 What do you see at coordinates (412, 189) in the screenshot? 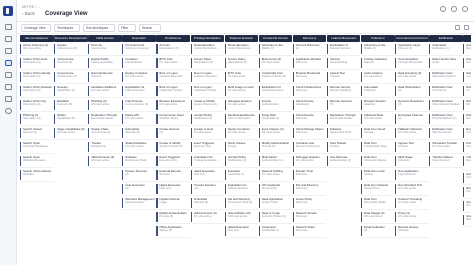
I see `technique-cell: Non-Standard Port 0/1 rules active` at bounding box center [412, 189].